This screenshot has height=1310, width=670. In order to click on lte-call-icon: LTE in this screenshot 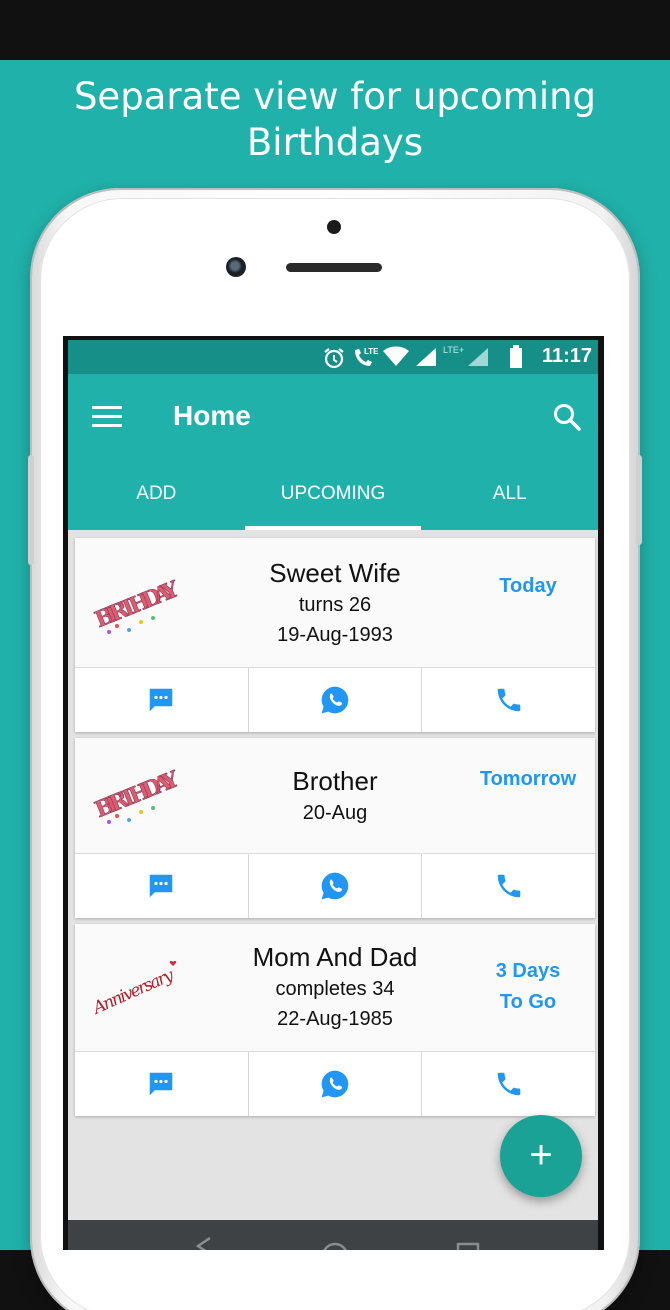, I will do `click(367, 356)`.